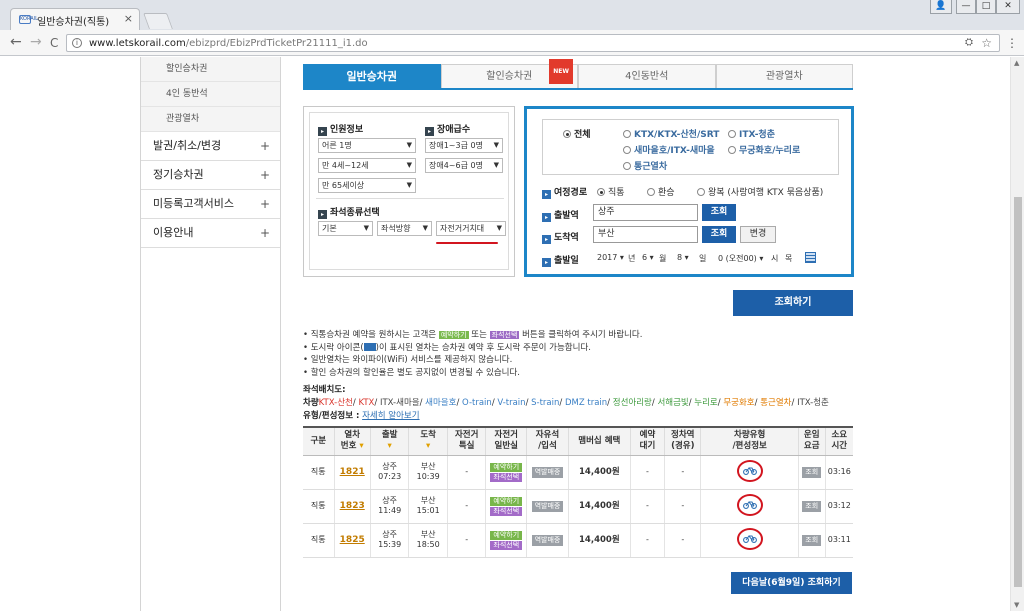  What do you see at coordinates (345, 228) in the screenshot?
I see `seat-basic-select: 기본 ▼` at bounding box center [345, 228].